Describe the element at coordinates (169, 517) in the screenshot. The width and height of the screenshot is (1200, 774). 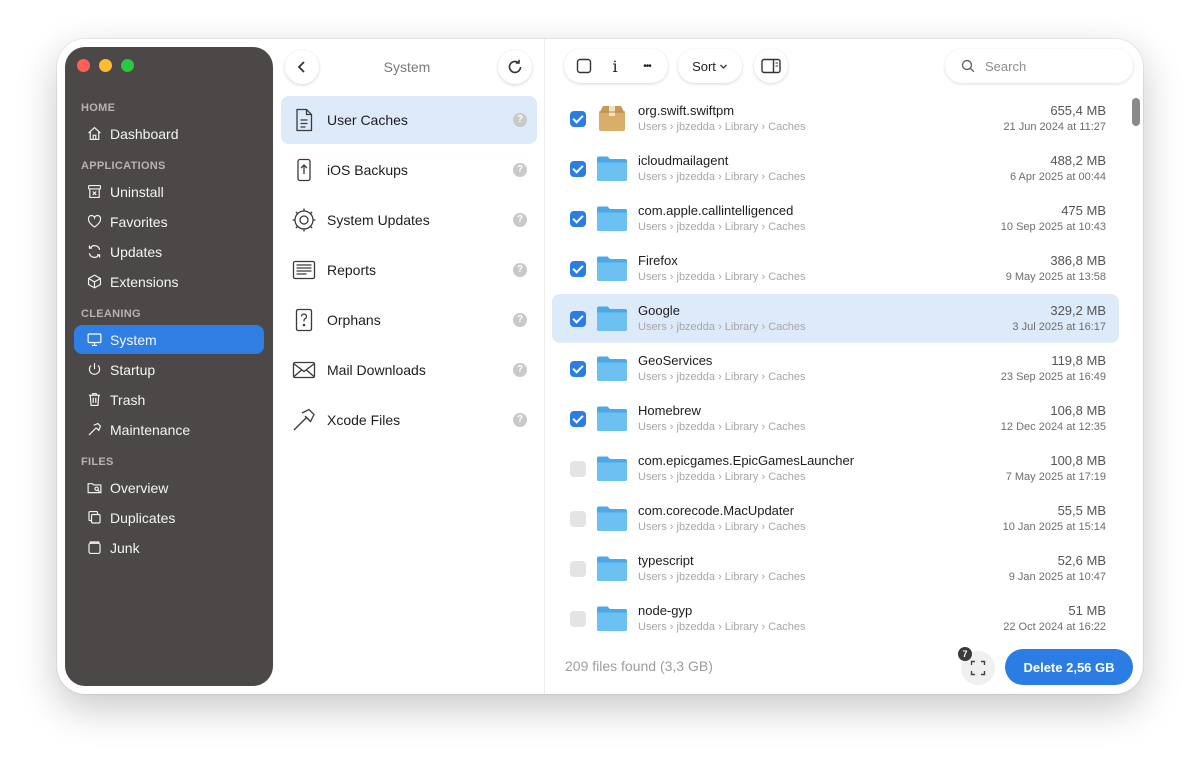
I see `sidebar-item-duplicates: Duplicates` at that location.